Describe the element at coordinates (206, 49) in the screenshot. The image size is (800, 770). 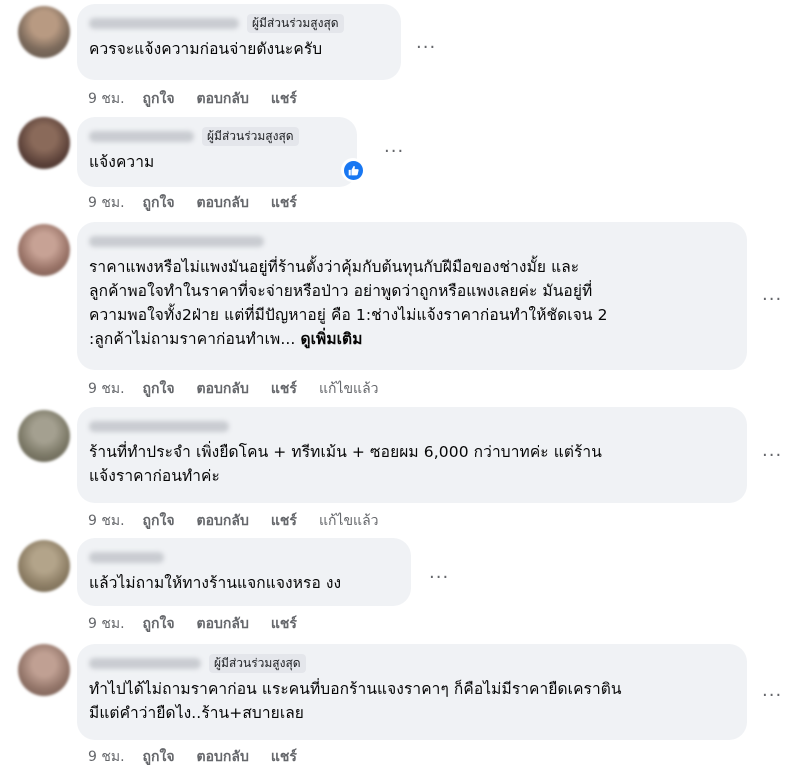
I see `comment-text: ควรจะแจ้งความก่อนจ่ายตังนะครับ` at that location.